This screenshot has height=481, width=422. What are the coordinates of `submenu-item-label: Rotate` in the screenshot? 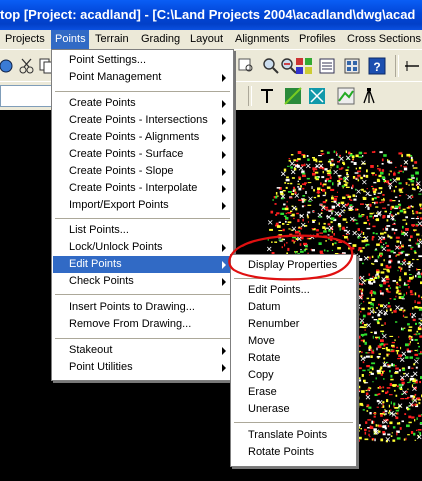 It's located at (264, 358).